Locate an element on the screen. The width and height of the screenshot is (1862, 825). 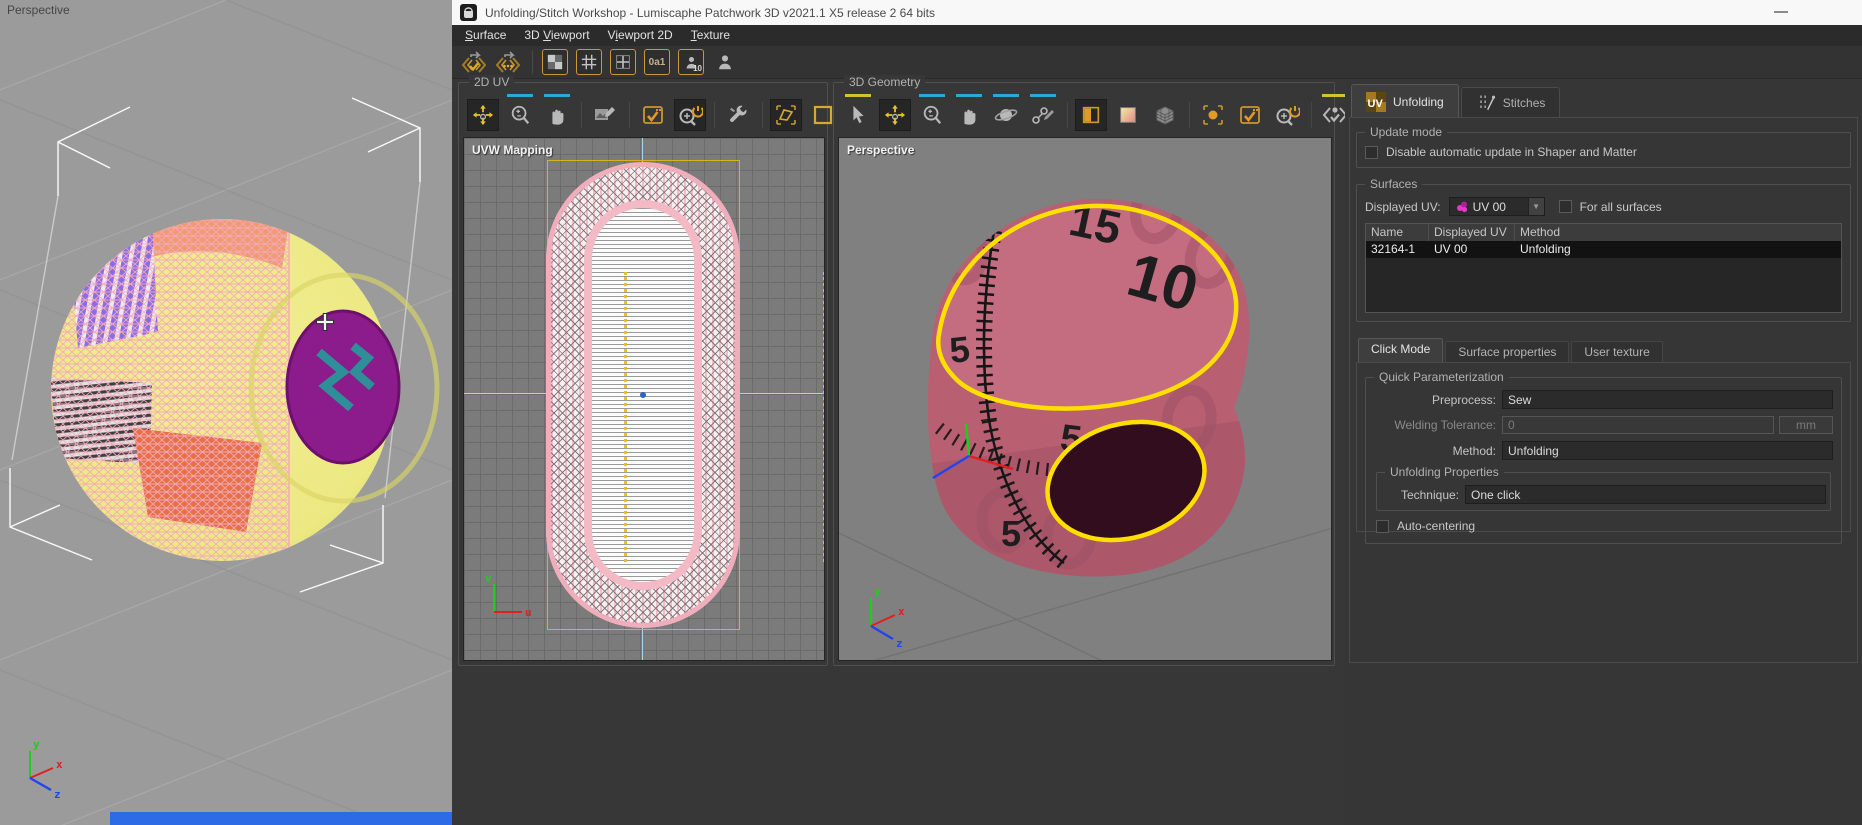
tape-cuff-object: 15 10 5 5 5 is located at coordinates (1084, 392).